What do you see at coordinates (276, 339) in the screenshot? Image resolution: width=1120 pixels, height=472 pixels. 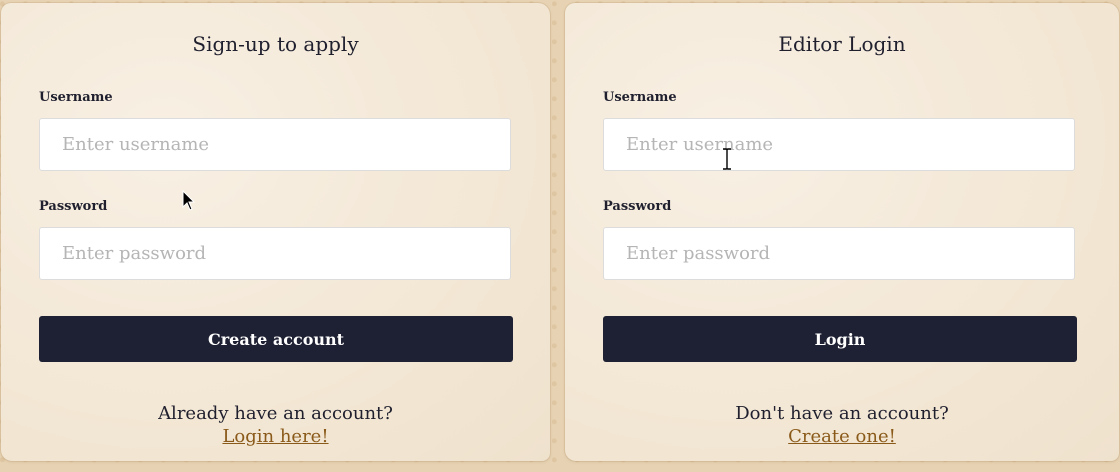 I see `create-account-button: Create account` at bounding box center [276, 339].